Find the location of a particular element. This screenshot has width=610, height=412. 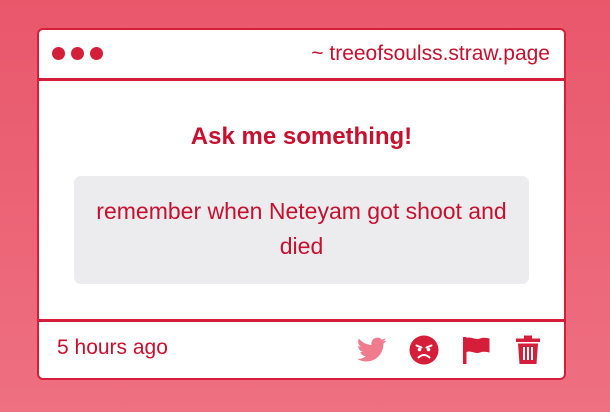

delete-button is located at coordinates (528, 350).